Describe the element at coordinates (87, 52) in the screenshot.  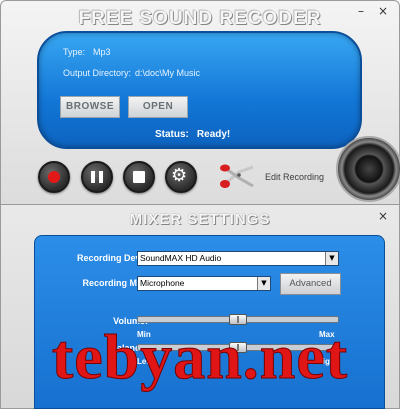
I see `type-line: Type: Mp3` at that location.